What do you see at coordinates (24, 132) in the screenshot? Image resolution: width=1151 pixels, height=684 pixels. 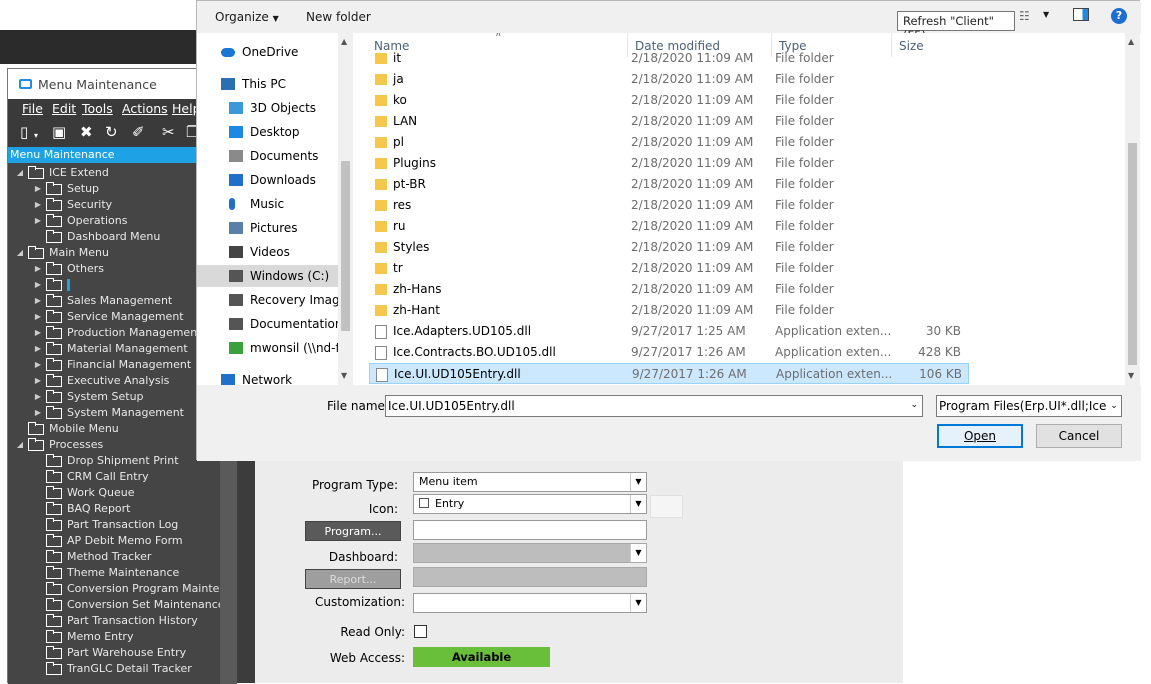 I see `new-icon: ▯` at bounding box center [24, 132].